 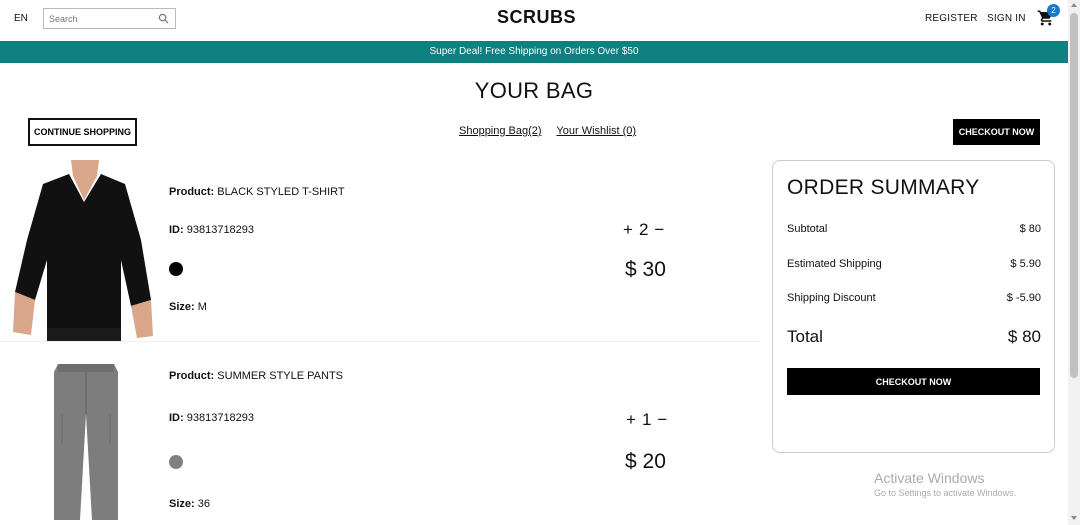 What do you see at coordinates (1074, 195) in the screenshot?
I see `scrollbar-thumb` at bounding box center [1074, 195].